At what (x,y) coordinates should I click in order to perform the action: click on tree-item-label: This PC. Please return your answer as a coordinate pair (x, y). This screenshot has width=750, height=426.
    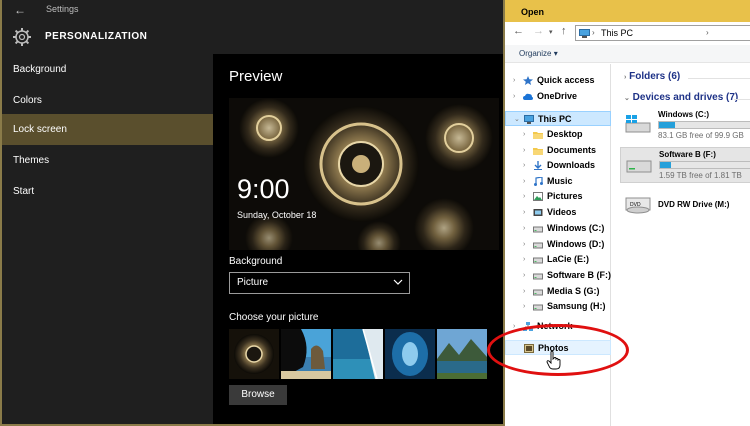
    Looking at the image, I should click on (555, 119).